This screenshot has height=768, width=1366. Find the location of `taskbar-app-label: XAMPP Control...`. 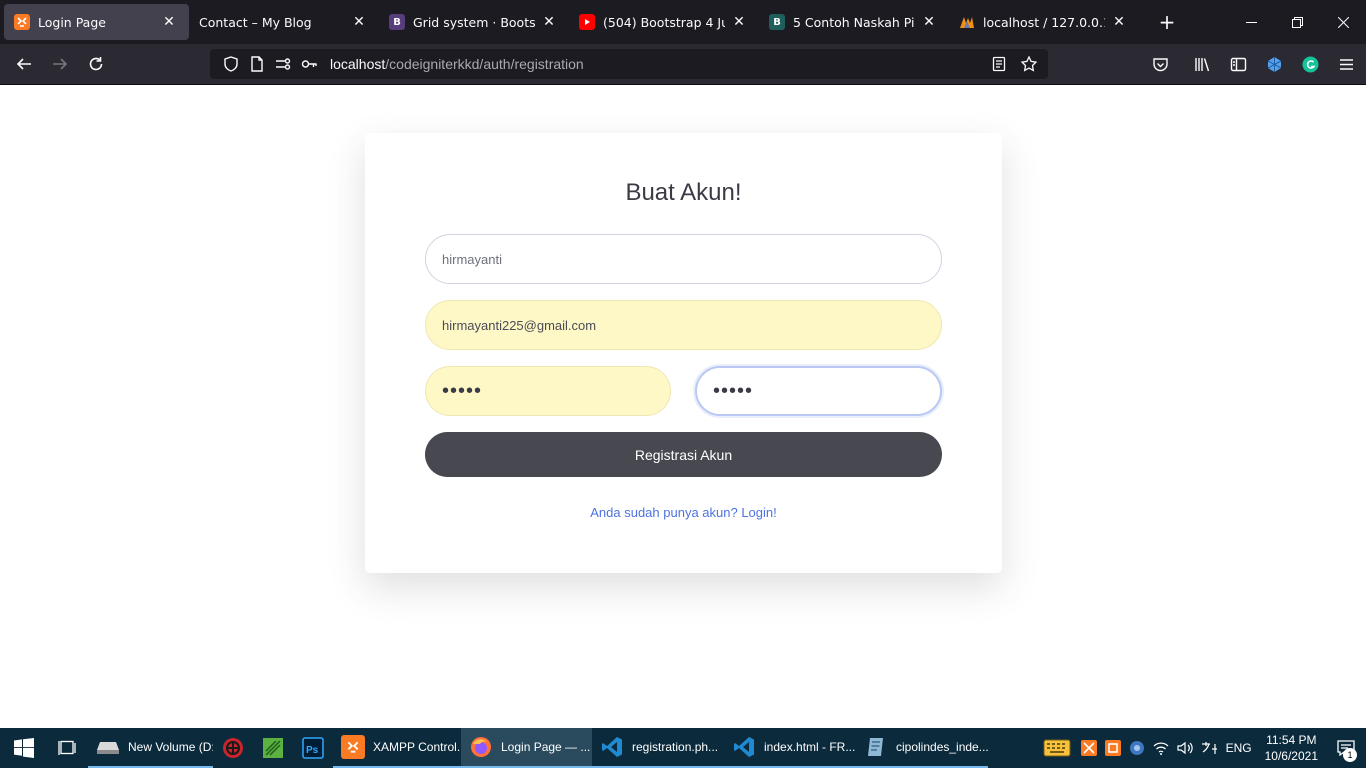

taskbar-app-label: XAMPP Control... is located at coordinates (417, 747).